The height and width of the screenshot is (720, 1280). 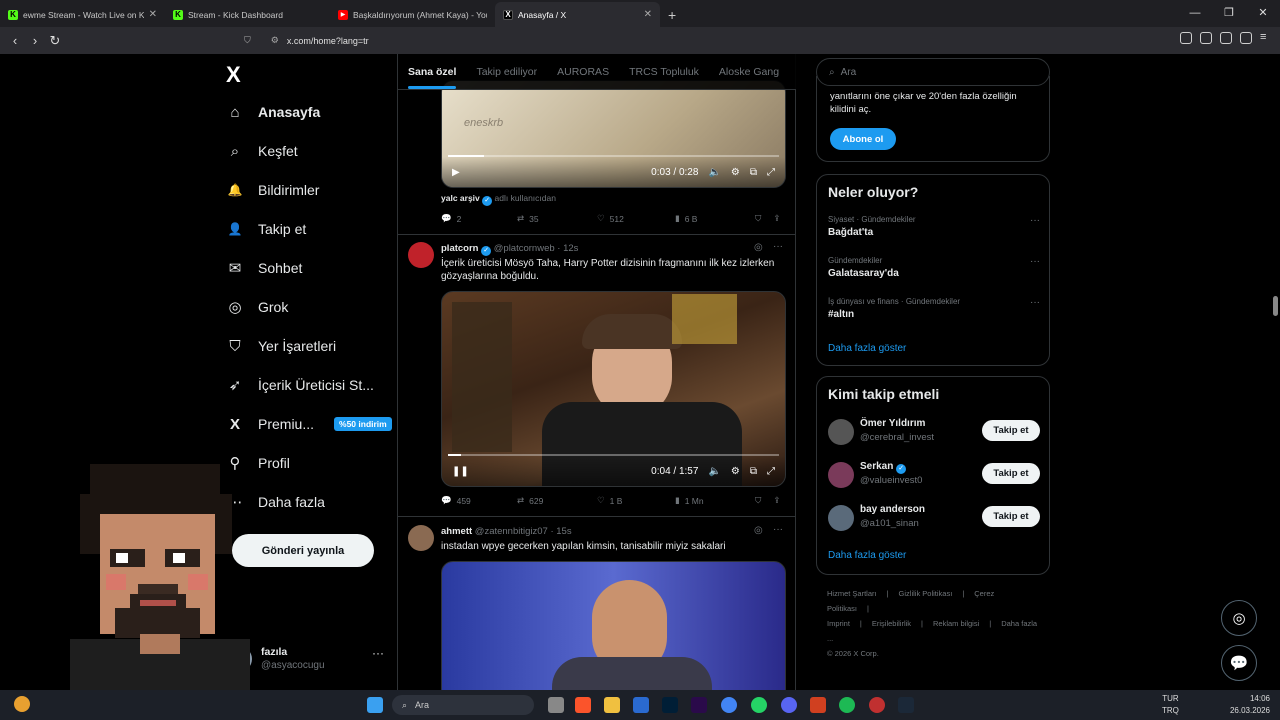 I want to click on tab-auroras: AURORAS, so click(x=583, y=72).